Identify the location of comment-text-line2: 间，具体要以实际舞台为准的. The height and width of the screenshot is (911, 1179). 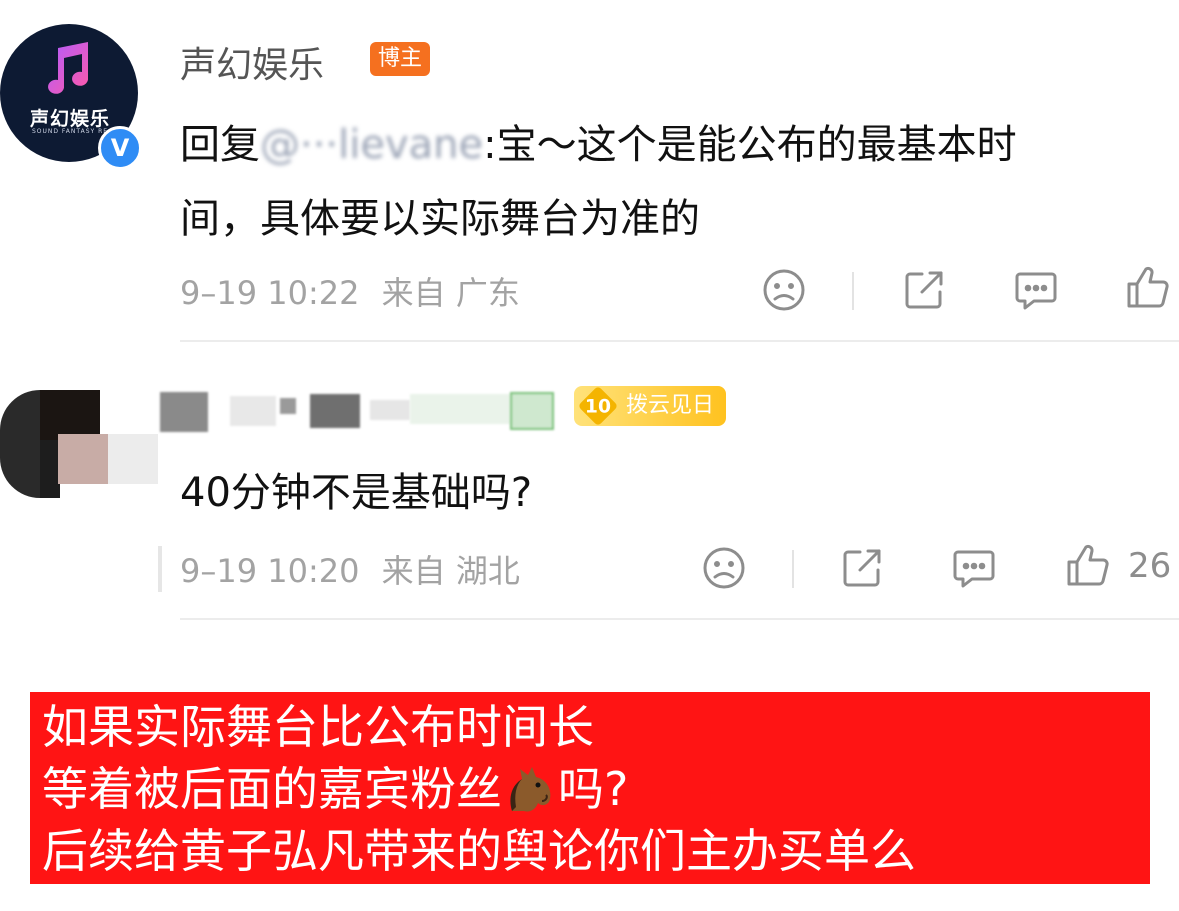
(440, 219).